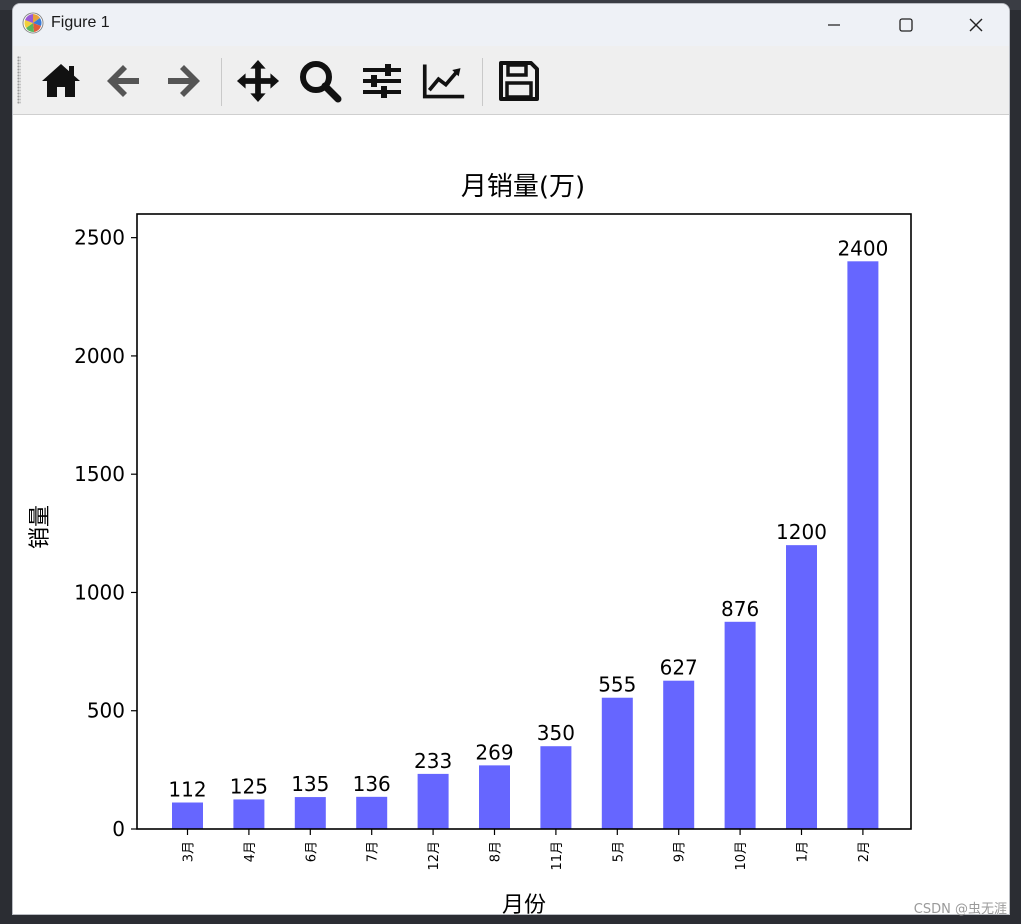 The width and height of the screenshot is (1021, 924). What do you see at coordinates (99, 474) in the screenshot?
I see `y-tick-label: 1500` at bounding box center [99, 474].